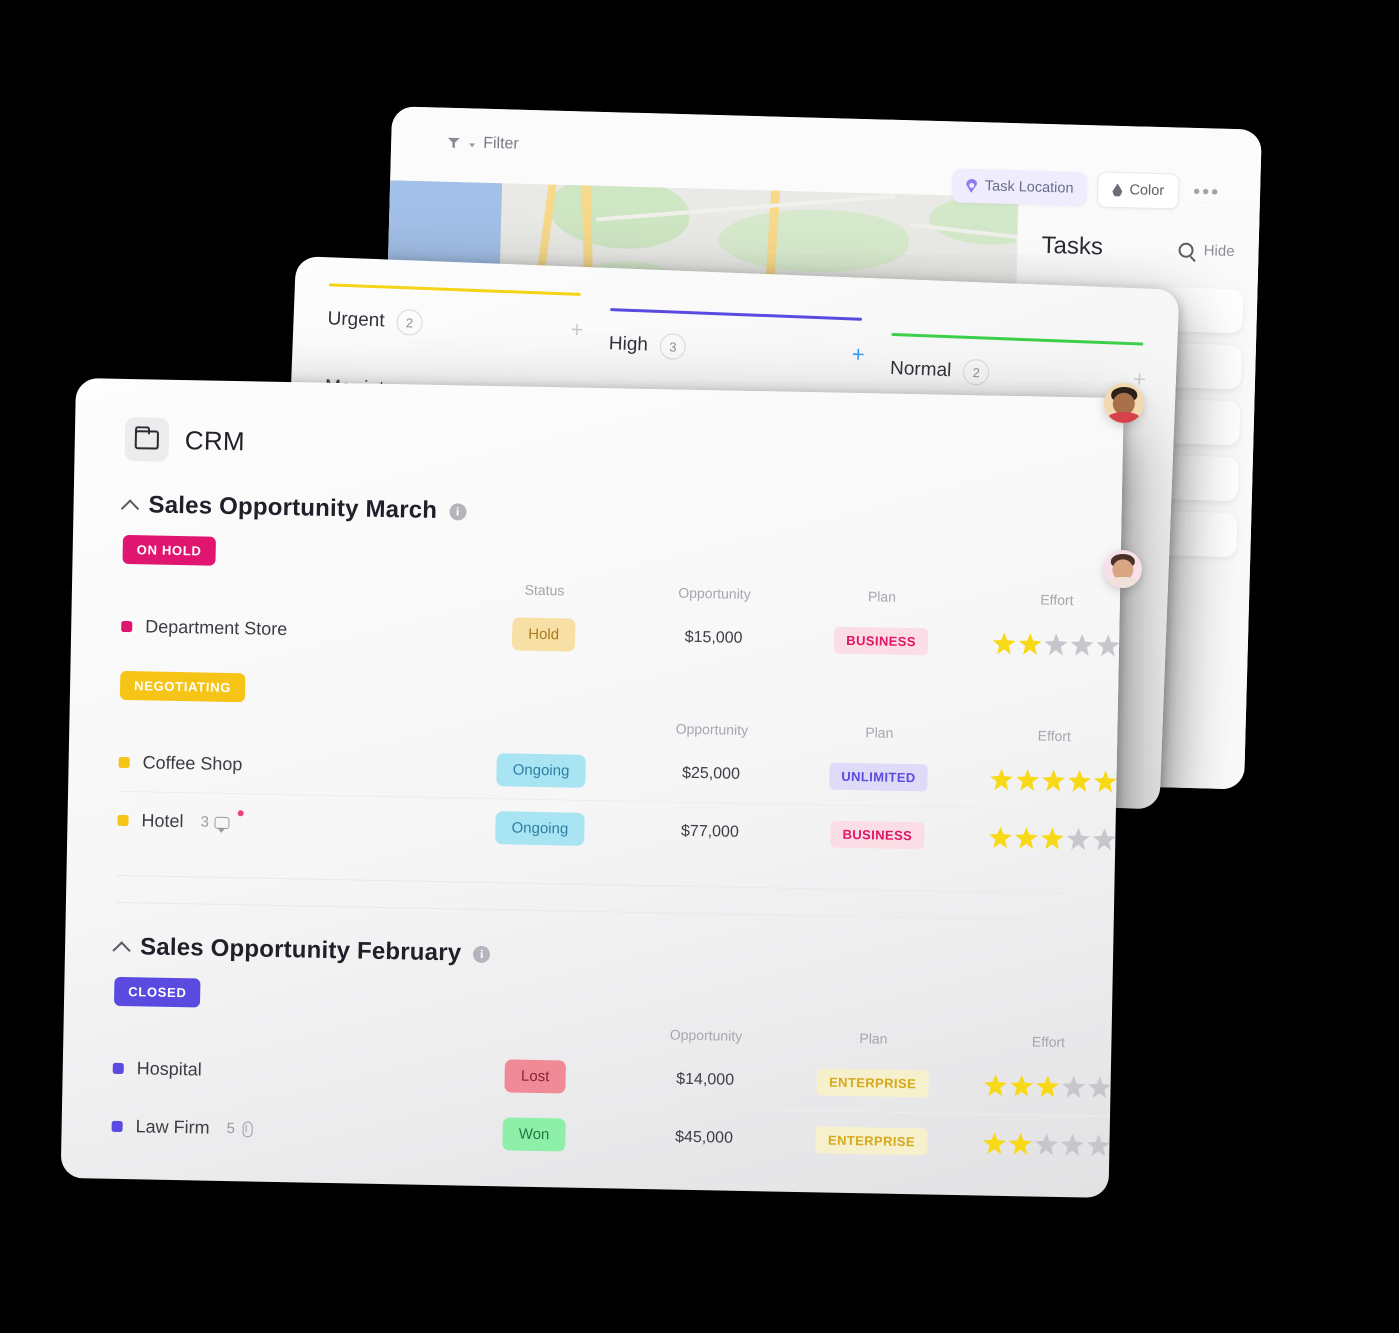  Describe the element at coordinates (1218, 251) in the screenshot. I see `hide-button: Hide` at that location.